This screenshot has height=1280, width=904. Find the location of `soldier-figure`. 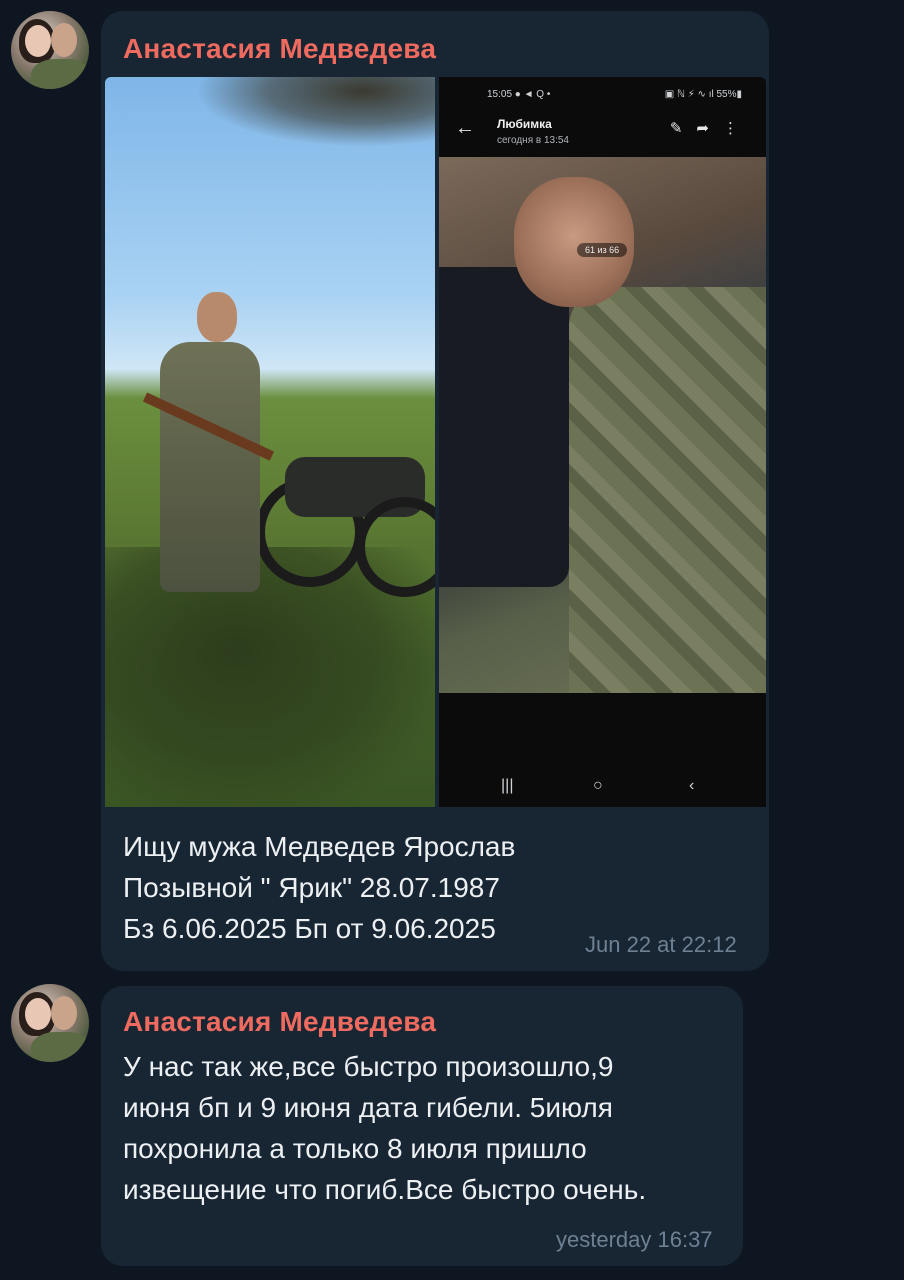

soldier-figure is located at coordinates (210, 467).